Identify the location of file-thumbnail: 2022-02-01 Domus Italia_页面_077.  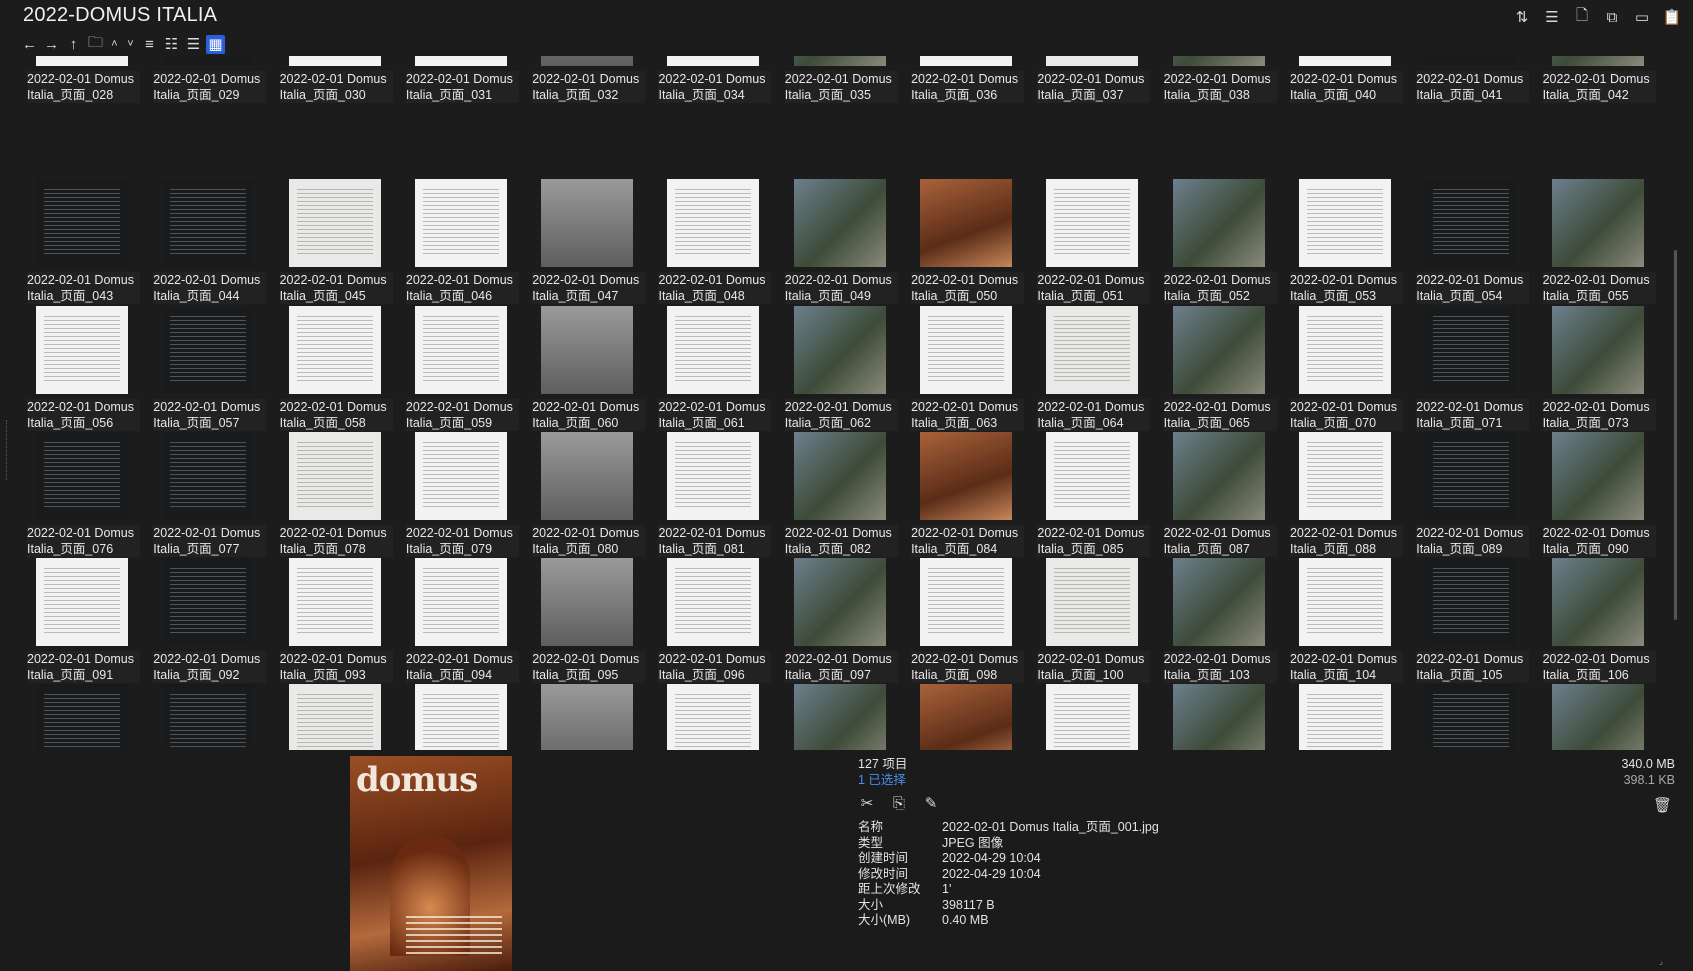
(203, 494).